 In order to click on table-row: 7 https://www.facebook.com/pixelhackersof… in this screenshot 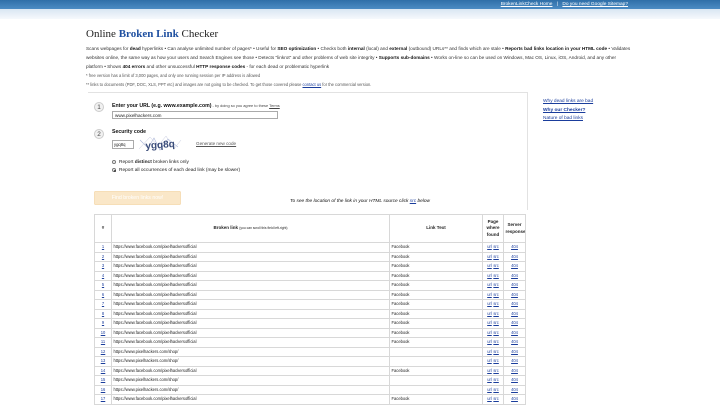, I will do `click(310, 304)`.